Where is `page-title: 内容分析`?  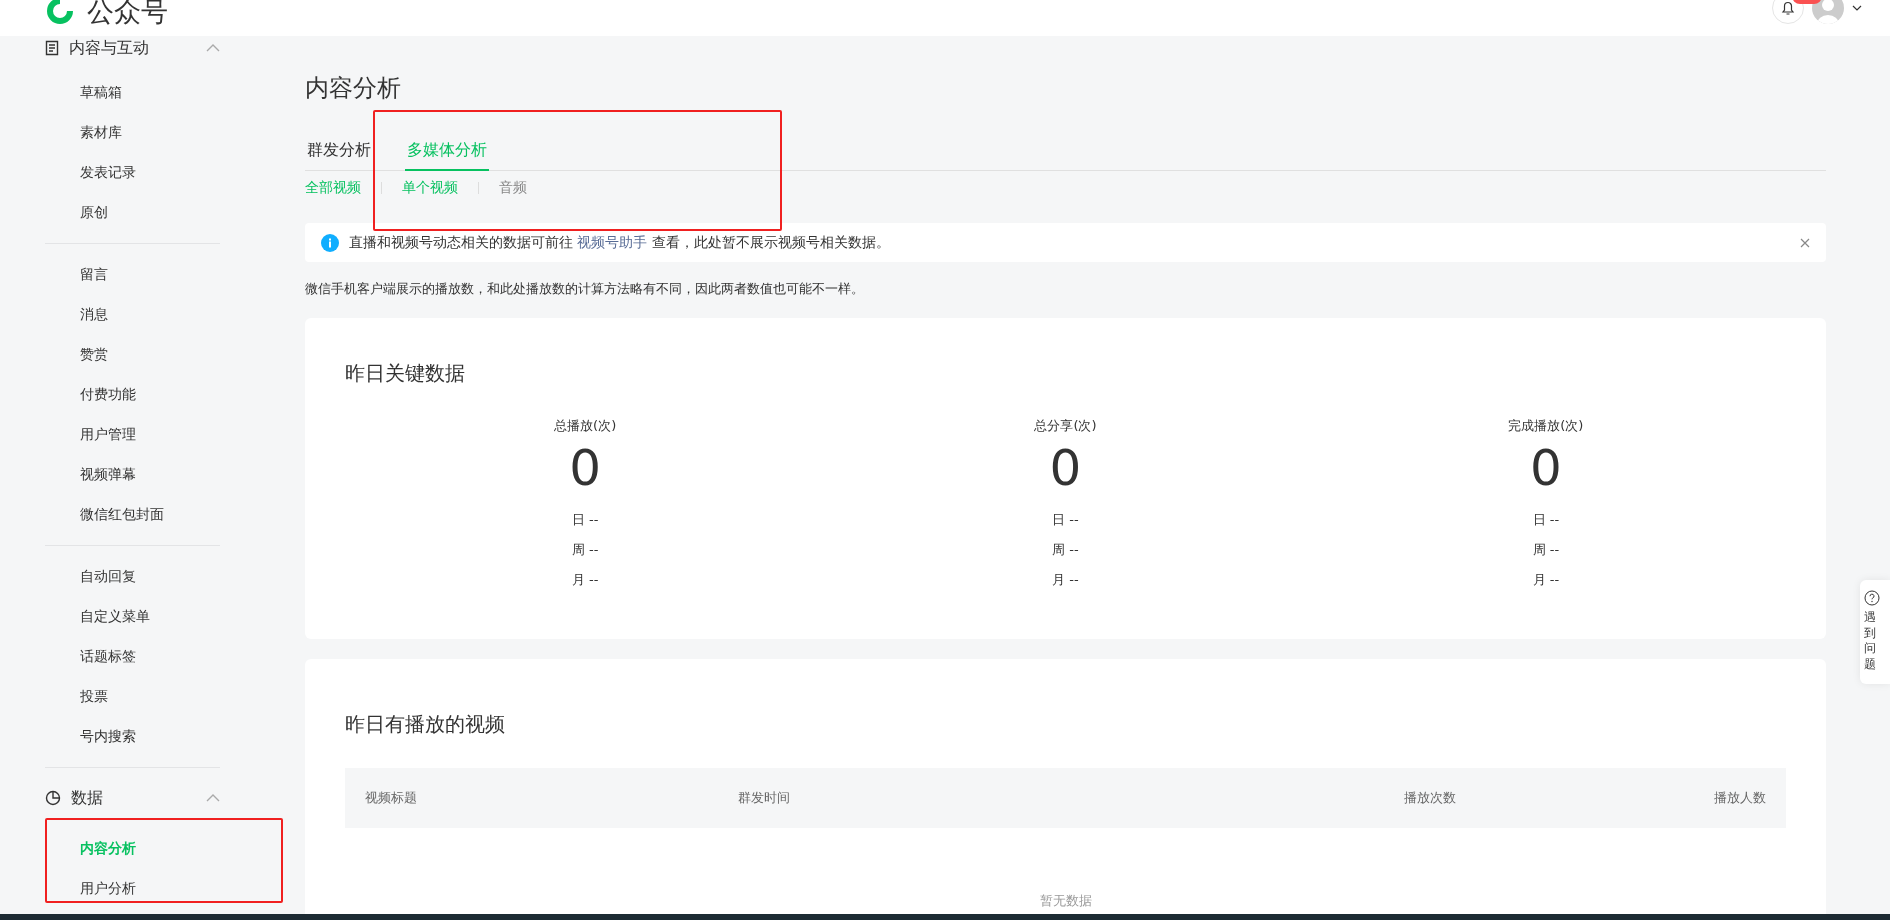
page-title: 内容分析 is located at coordinates (353, 88).